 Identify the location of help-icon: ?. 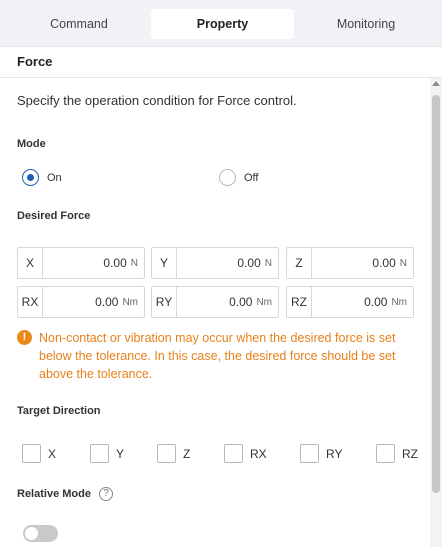
(106, 494).